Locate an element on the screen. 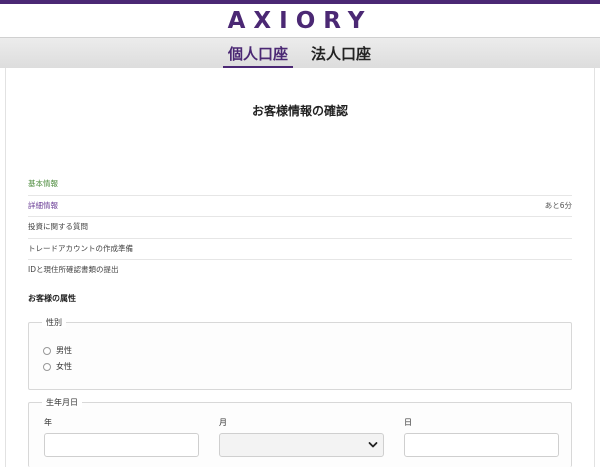 This screenshot has height=467, width=600. tab-corporate-account: 法人口座 is located at coordinates (341, 56).